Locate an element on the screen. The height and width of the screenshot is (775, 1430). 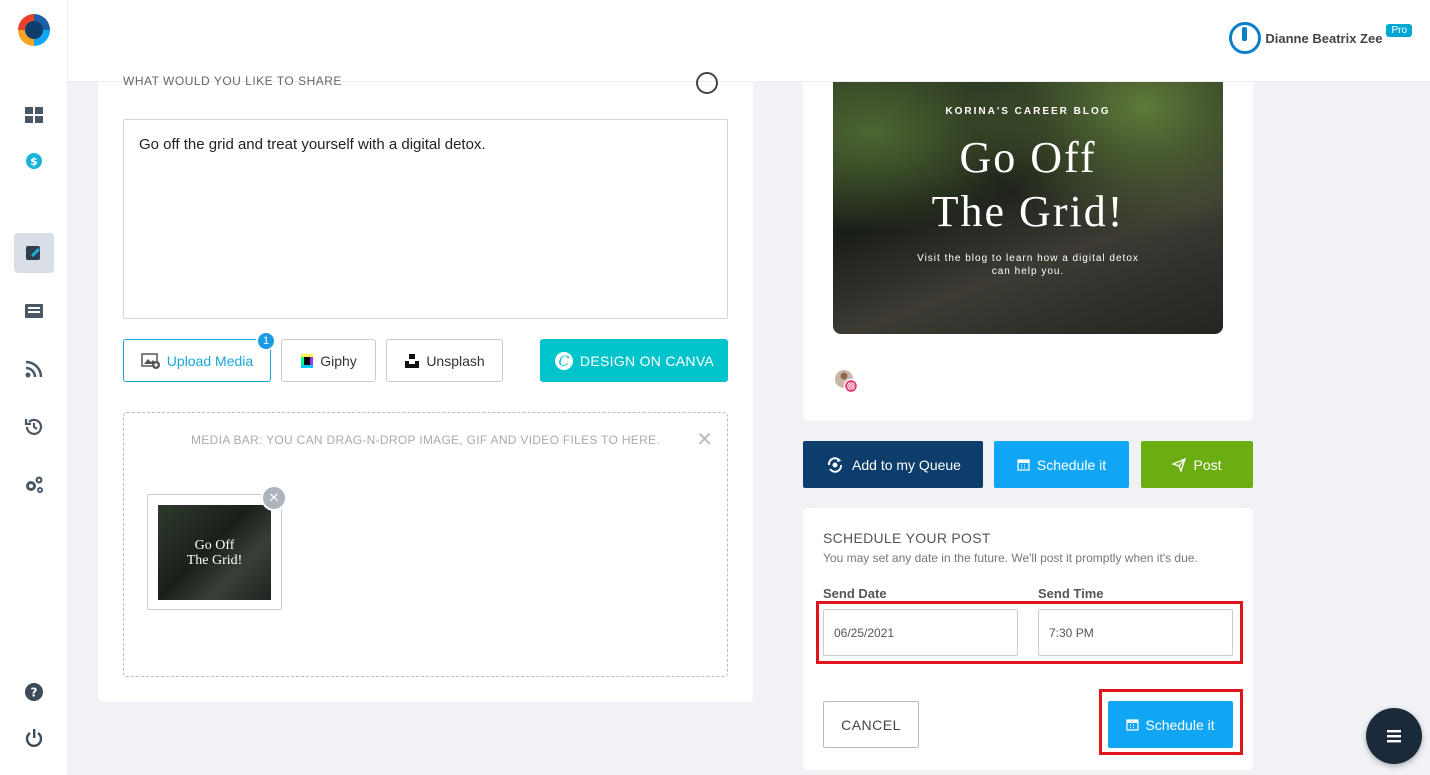
dashboard-icon is located at coordinates (34, 115).